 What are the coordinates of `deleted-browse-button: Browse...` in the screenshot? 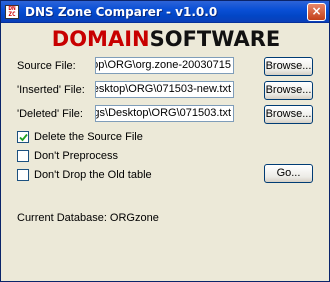 It's located at (288, 114).